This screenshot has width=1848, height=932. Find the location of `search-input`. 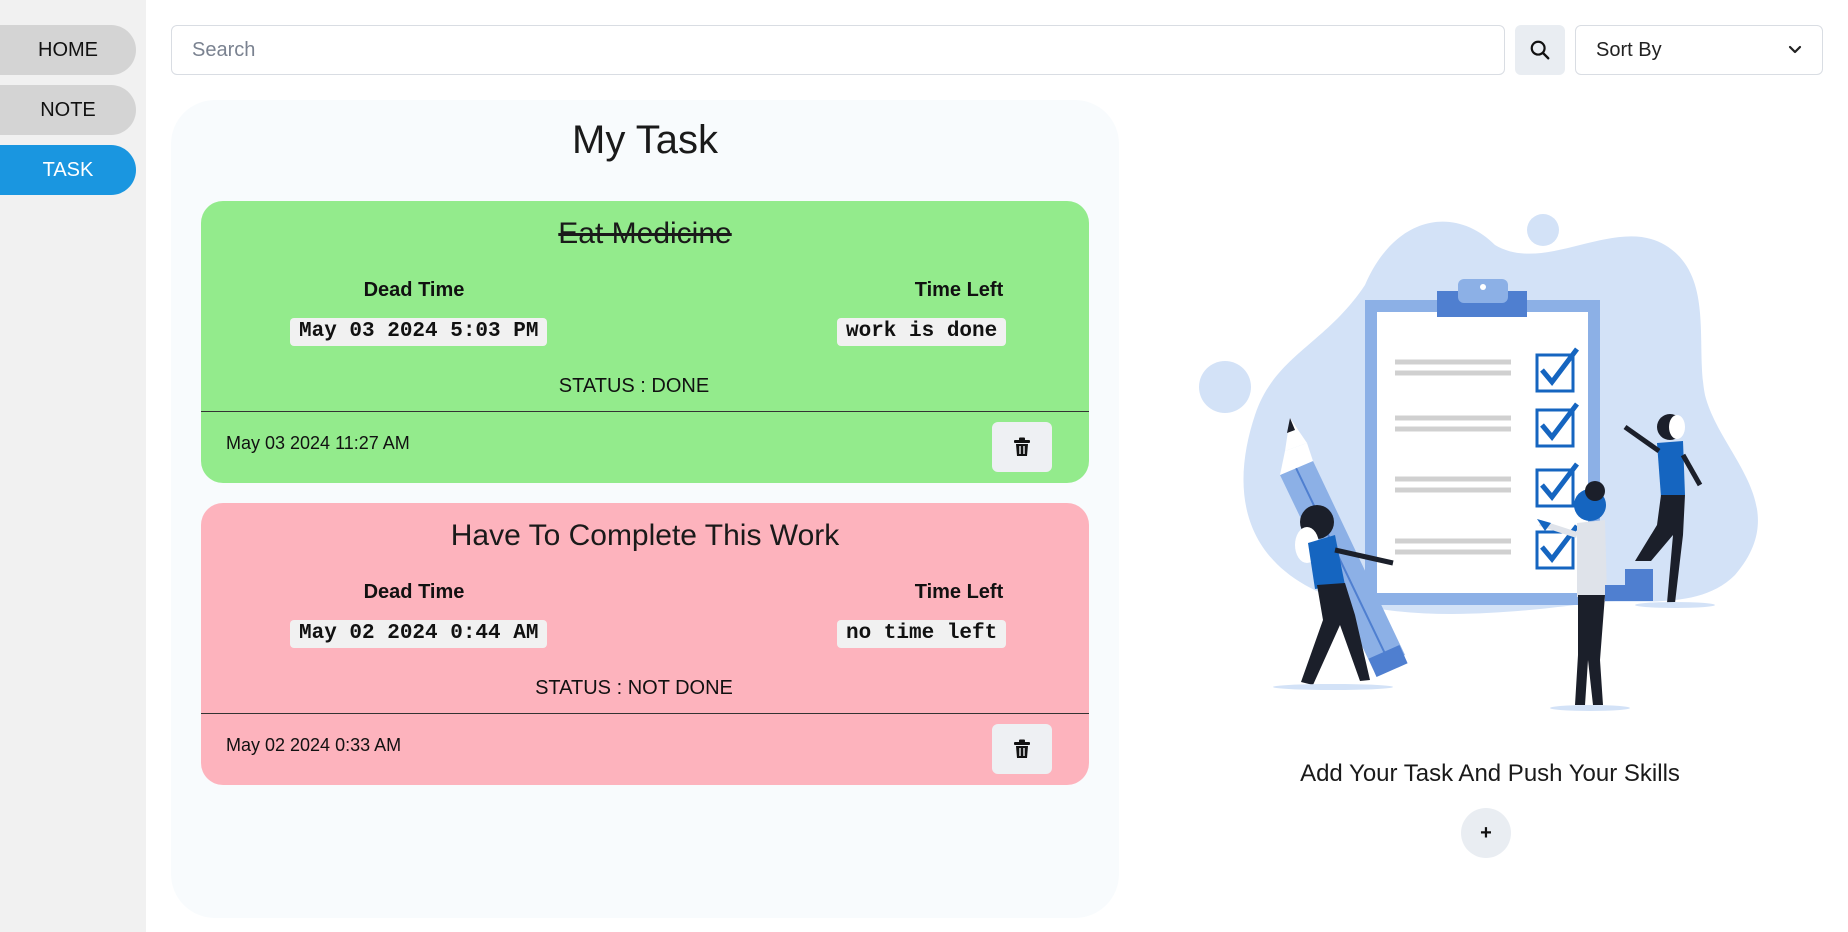

search-input is located at coordinates (838, 50).